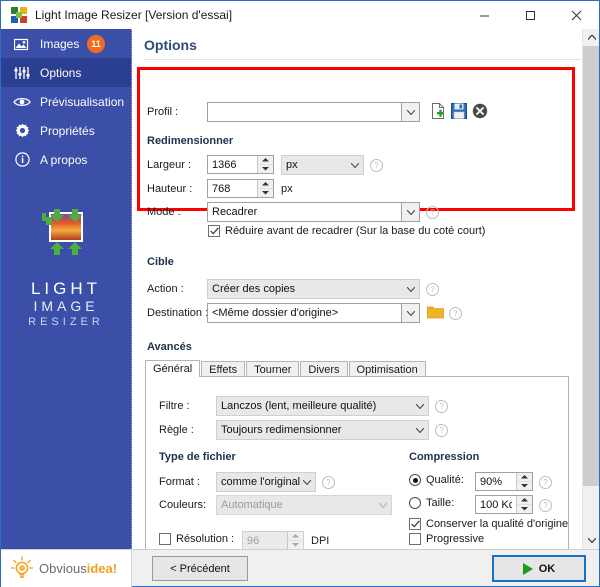  I want to click on mode-combo-value: Recadrer, so click(235, 212).